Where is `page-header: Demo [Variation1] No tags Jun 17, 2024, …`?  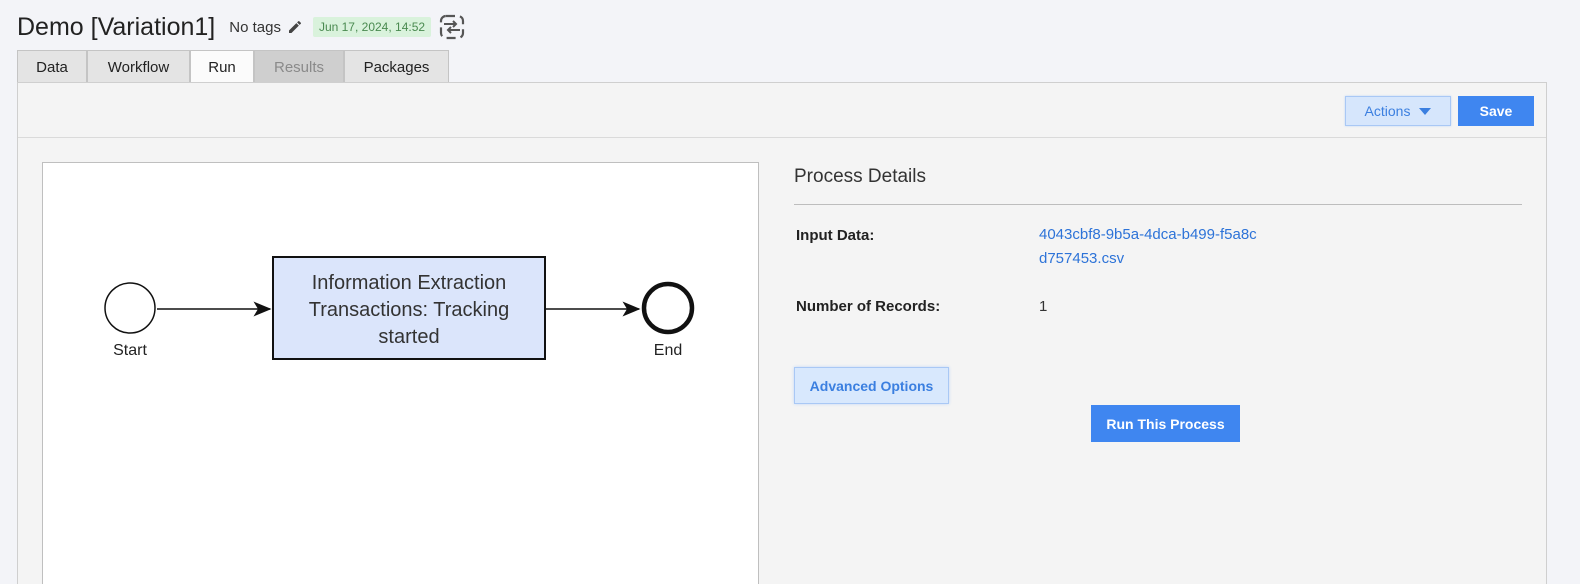 page-header: Demo [Variation1] No tags Jun 17, 2024, … is located at coordinates (241, 27).